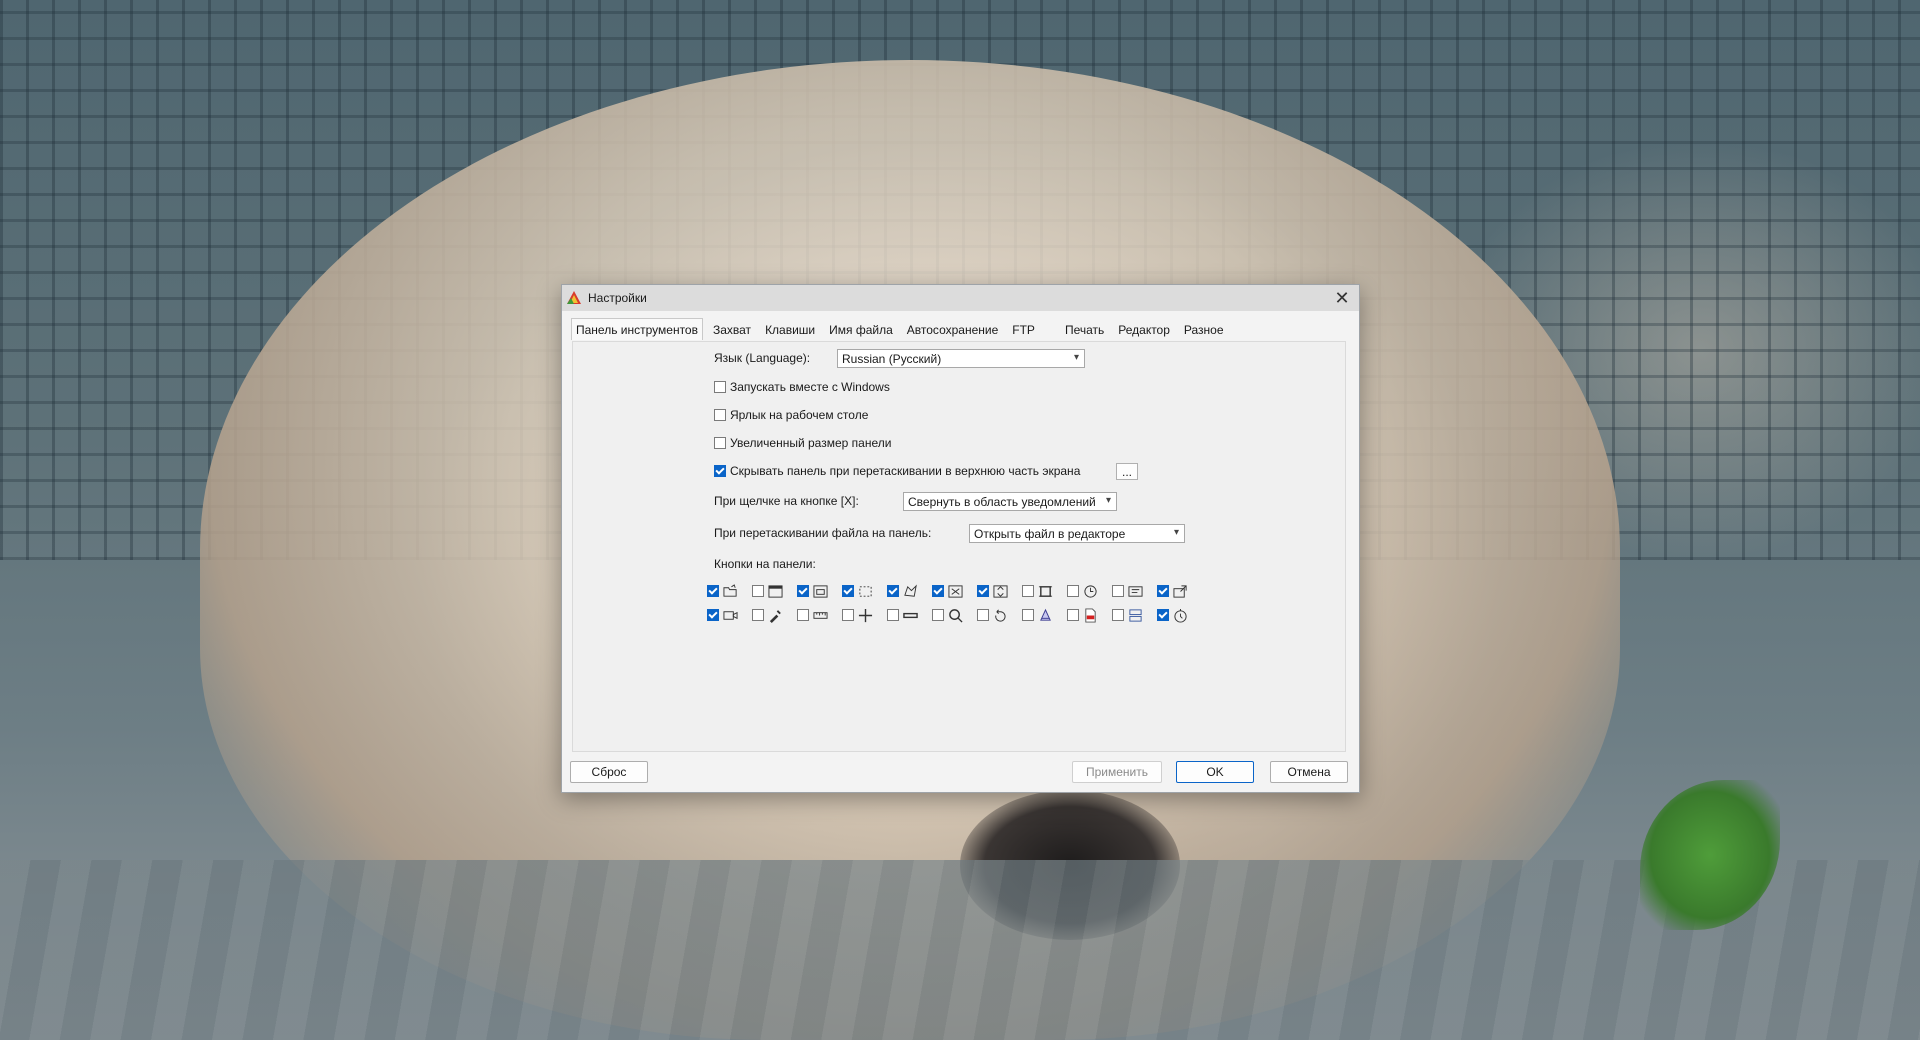 The image size is (1920, 1040). I want to click on panel-button-open, so click(729, 591).